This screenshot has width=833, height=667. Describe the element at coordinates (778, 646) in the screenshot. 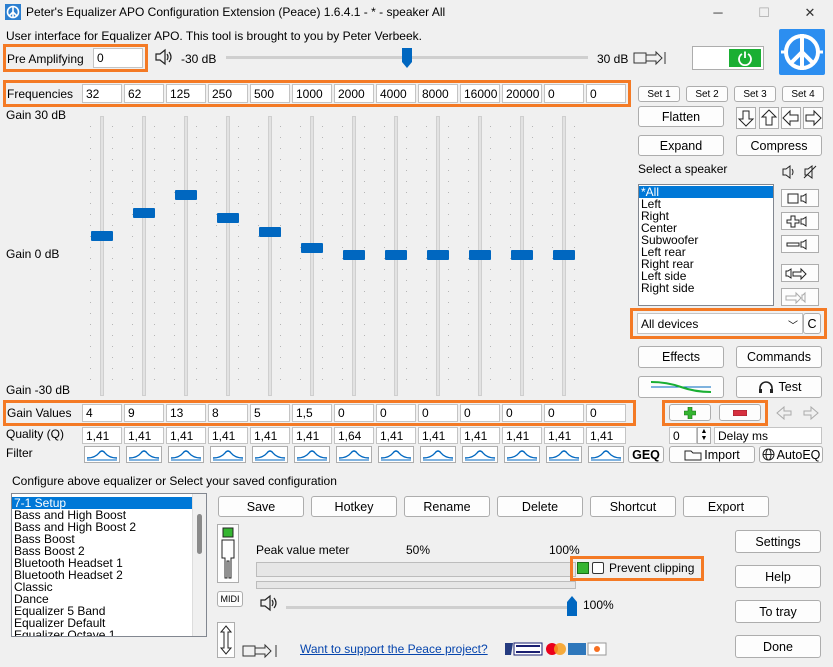

I see `done-button: Done` at that location.